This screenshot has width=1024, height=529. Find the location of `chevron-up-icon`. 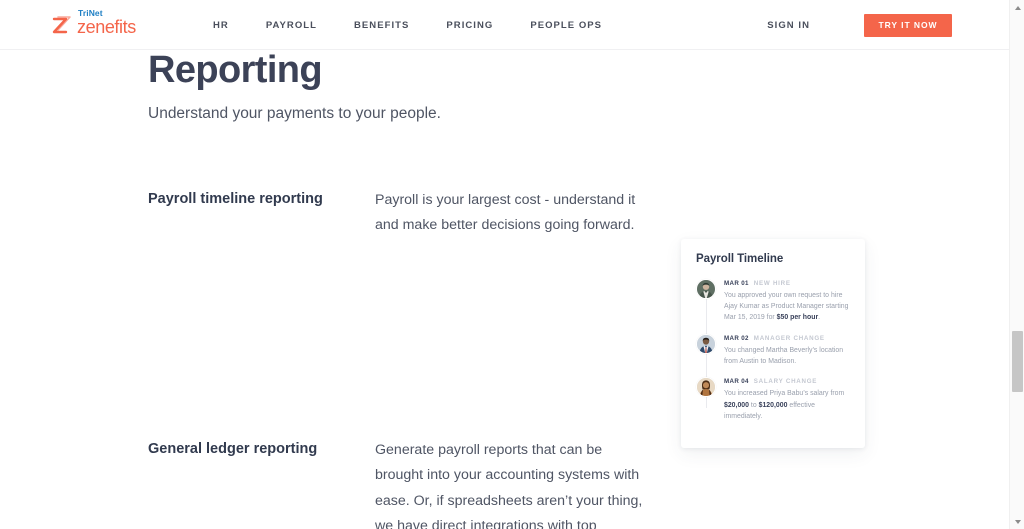

chevron-up-icon is located at coordinates (1017, 7).